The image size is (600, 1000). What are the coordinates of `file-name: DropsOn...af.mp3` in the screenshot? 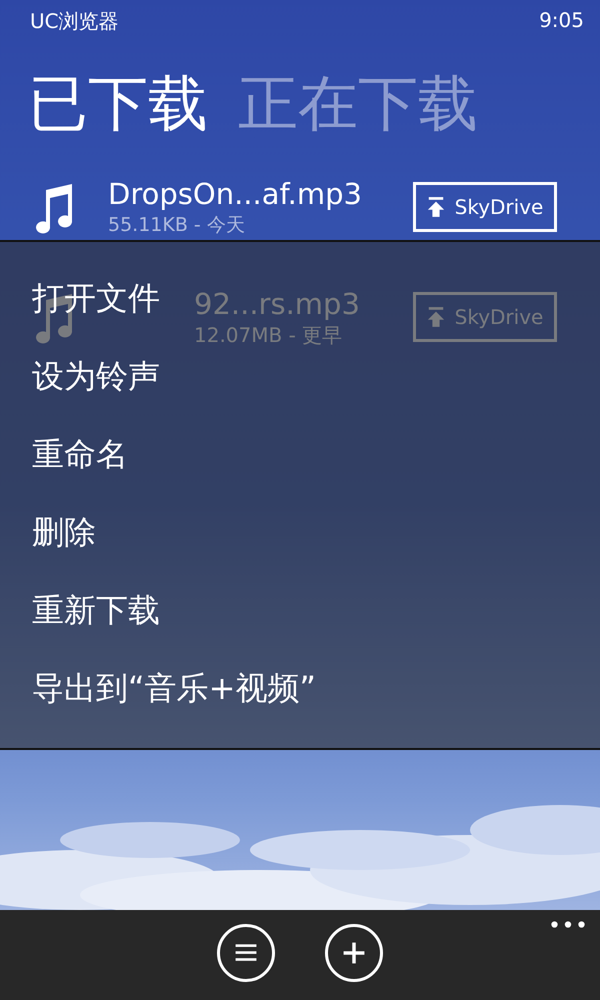 It's located at (235, 194).